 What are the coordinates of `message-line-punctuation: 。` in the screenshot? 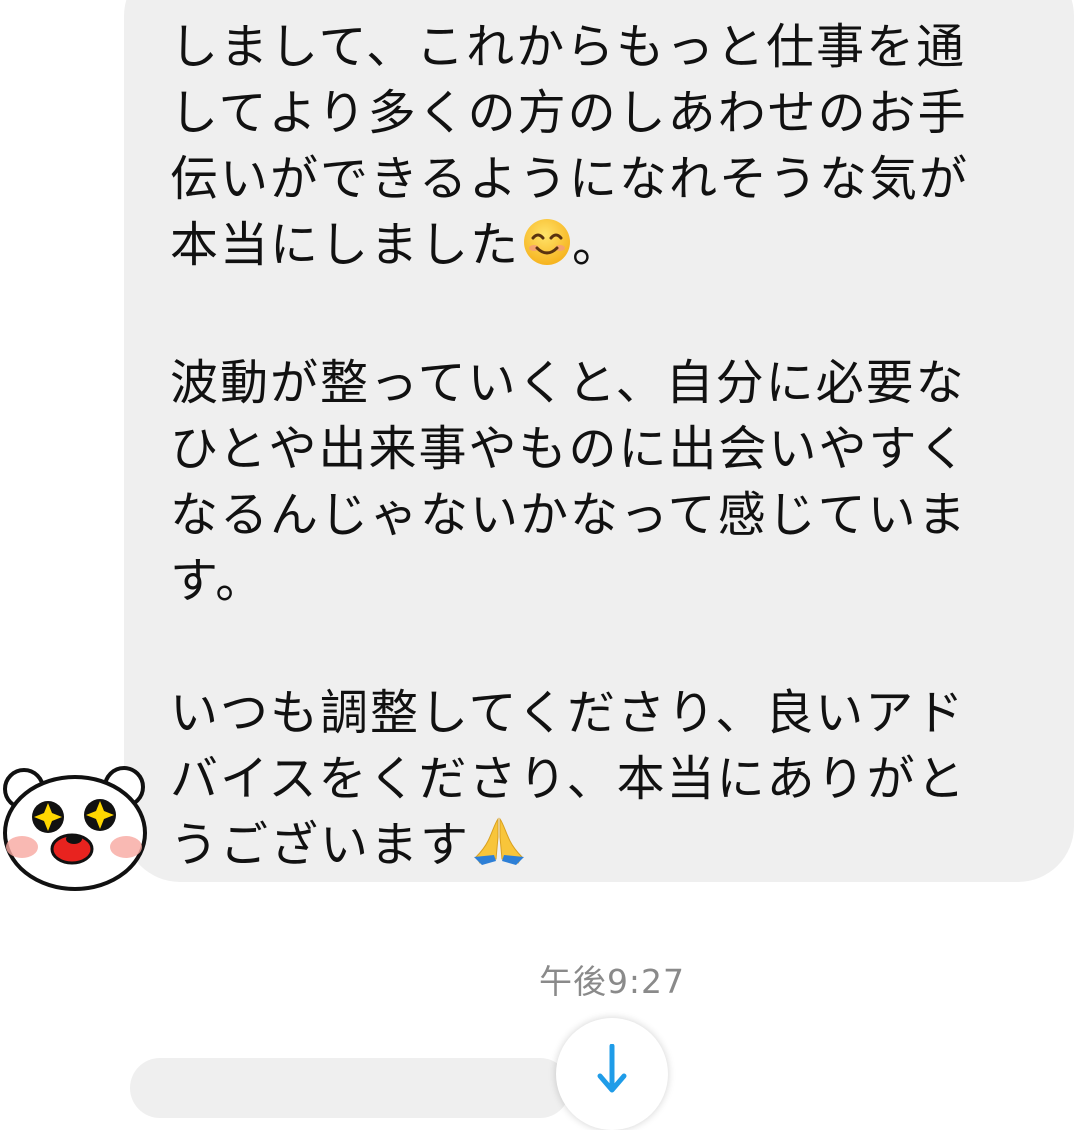 It's located at (597, 245).